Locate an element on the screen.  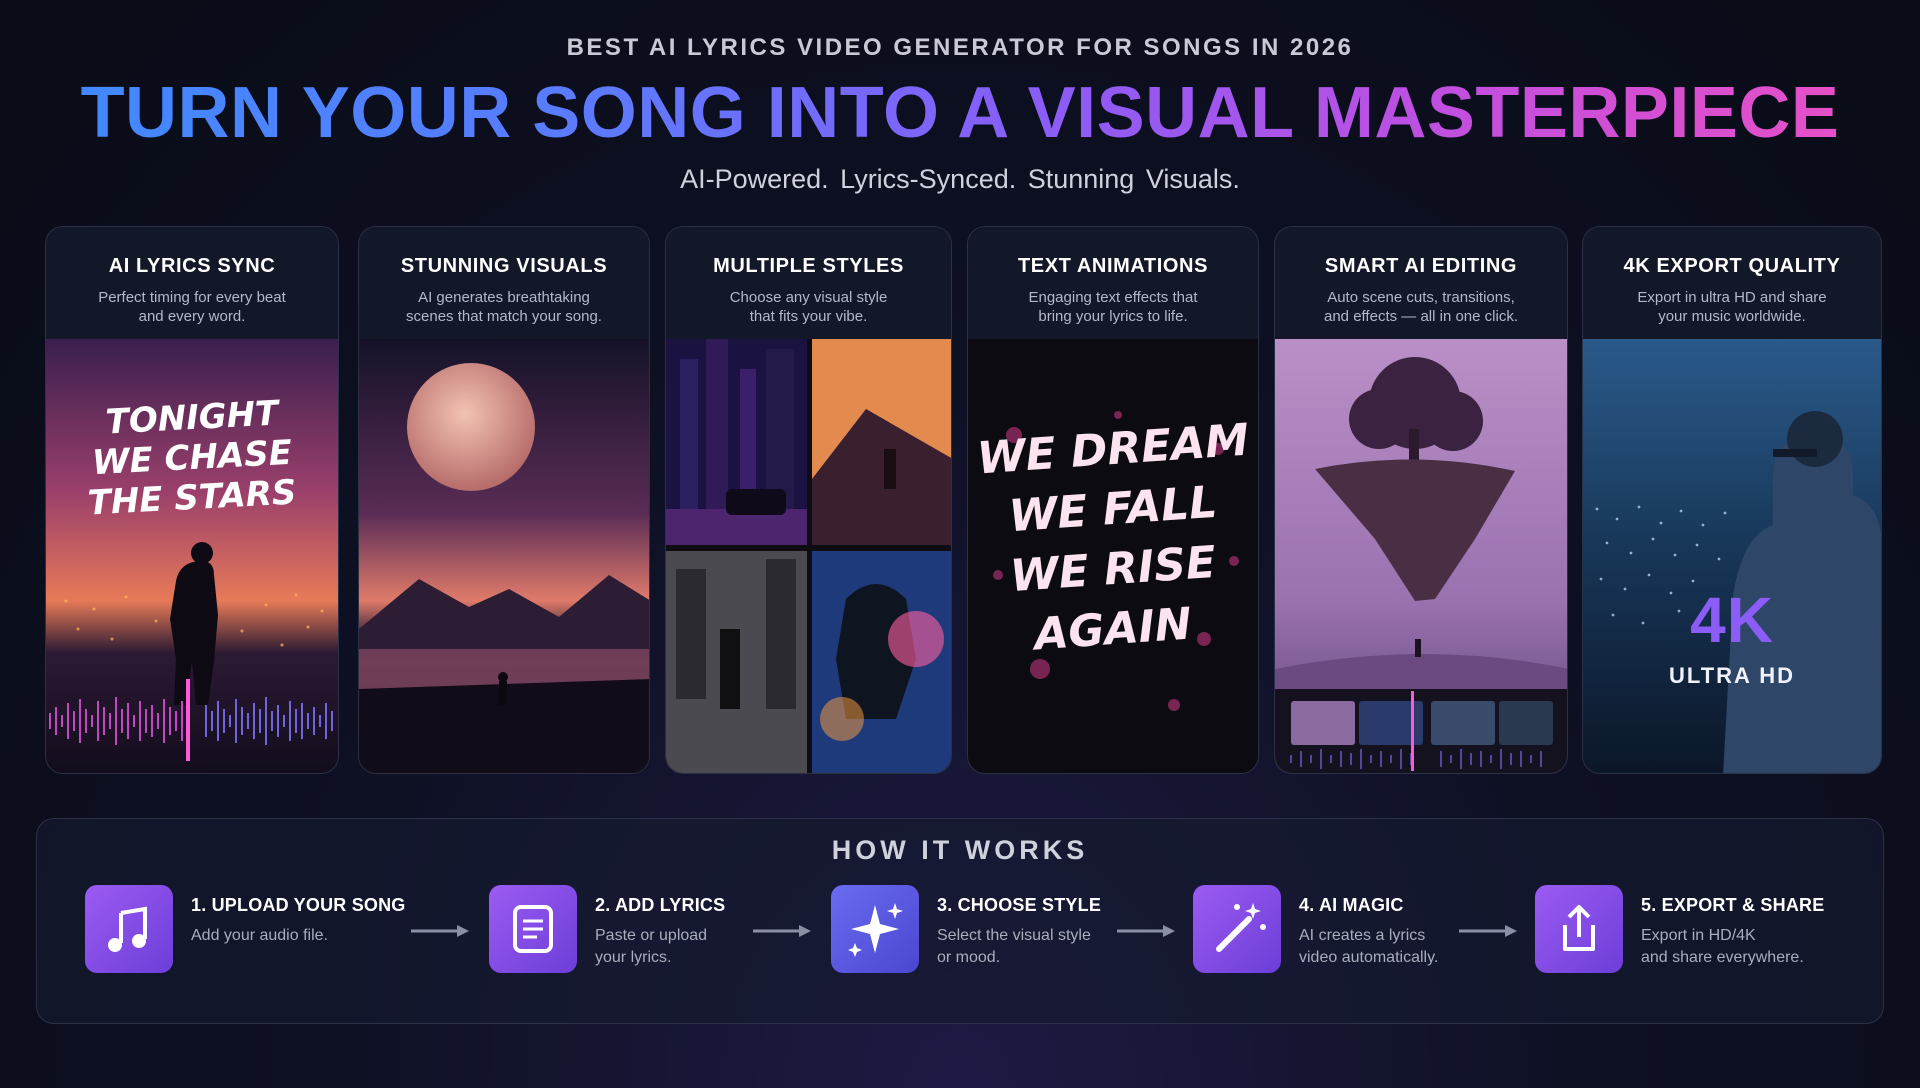
floating-island-image is located at coordinates (1421, 556).